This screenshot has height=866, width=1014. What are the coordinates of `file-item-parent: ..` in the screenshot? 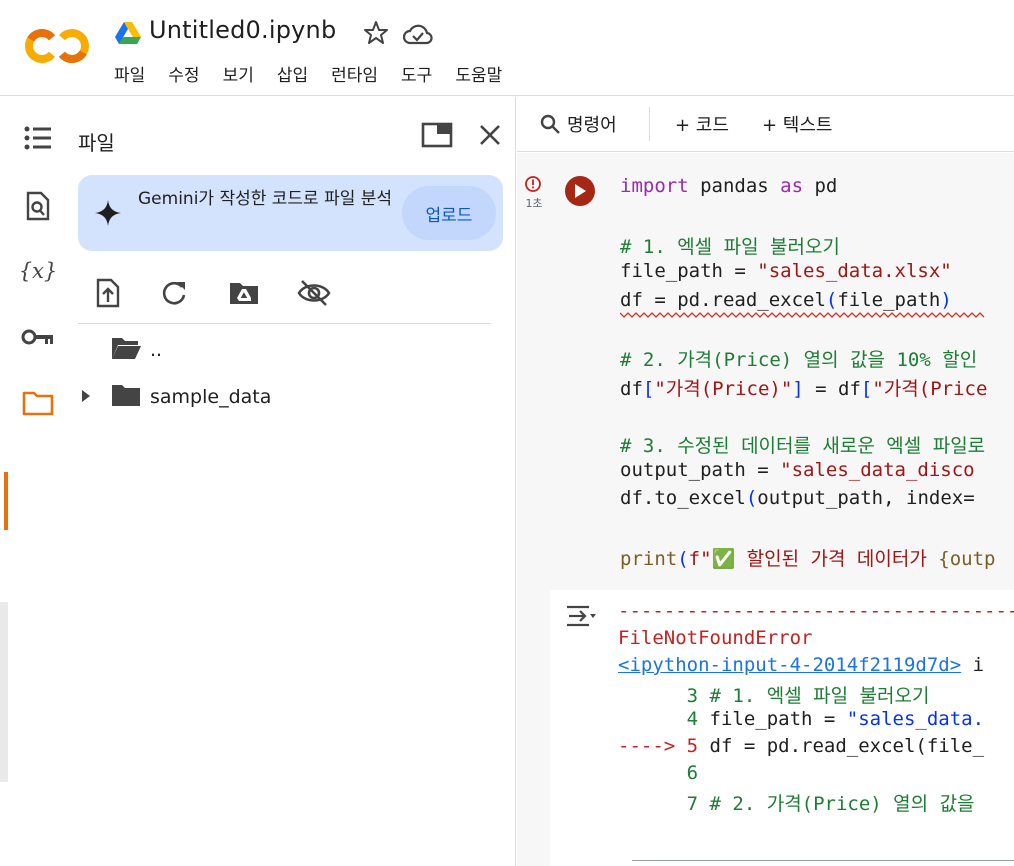 It's located at (288, 349).